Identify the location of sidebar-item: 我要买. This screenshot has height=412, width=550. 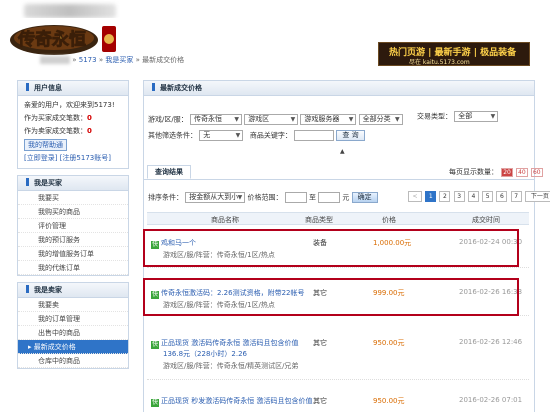
(73, 198).